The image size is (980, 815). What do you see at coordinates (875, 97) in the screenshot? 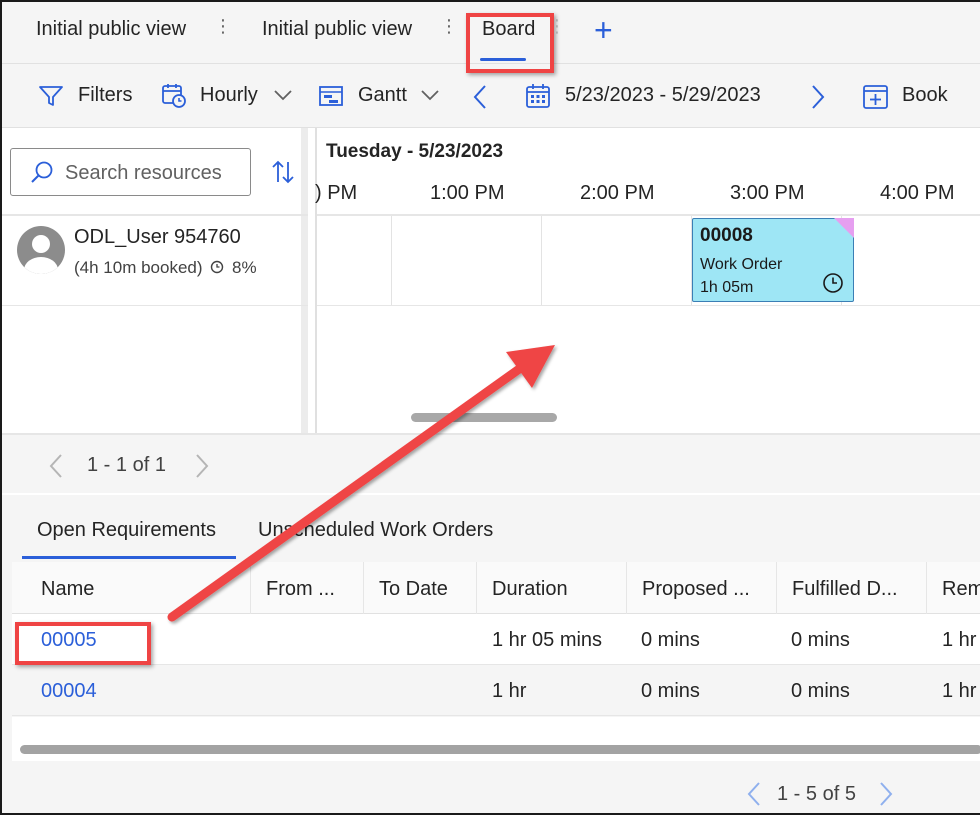
I see `calendar-add-icon` at bounding box center [875, 97].